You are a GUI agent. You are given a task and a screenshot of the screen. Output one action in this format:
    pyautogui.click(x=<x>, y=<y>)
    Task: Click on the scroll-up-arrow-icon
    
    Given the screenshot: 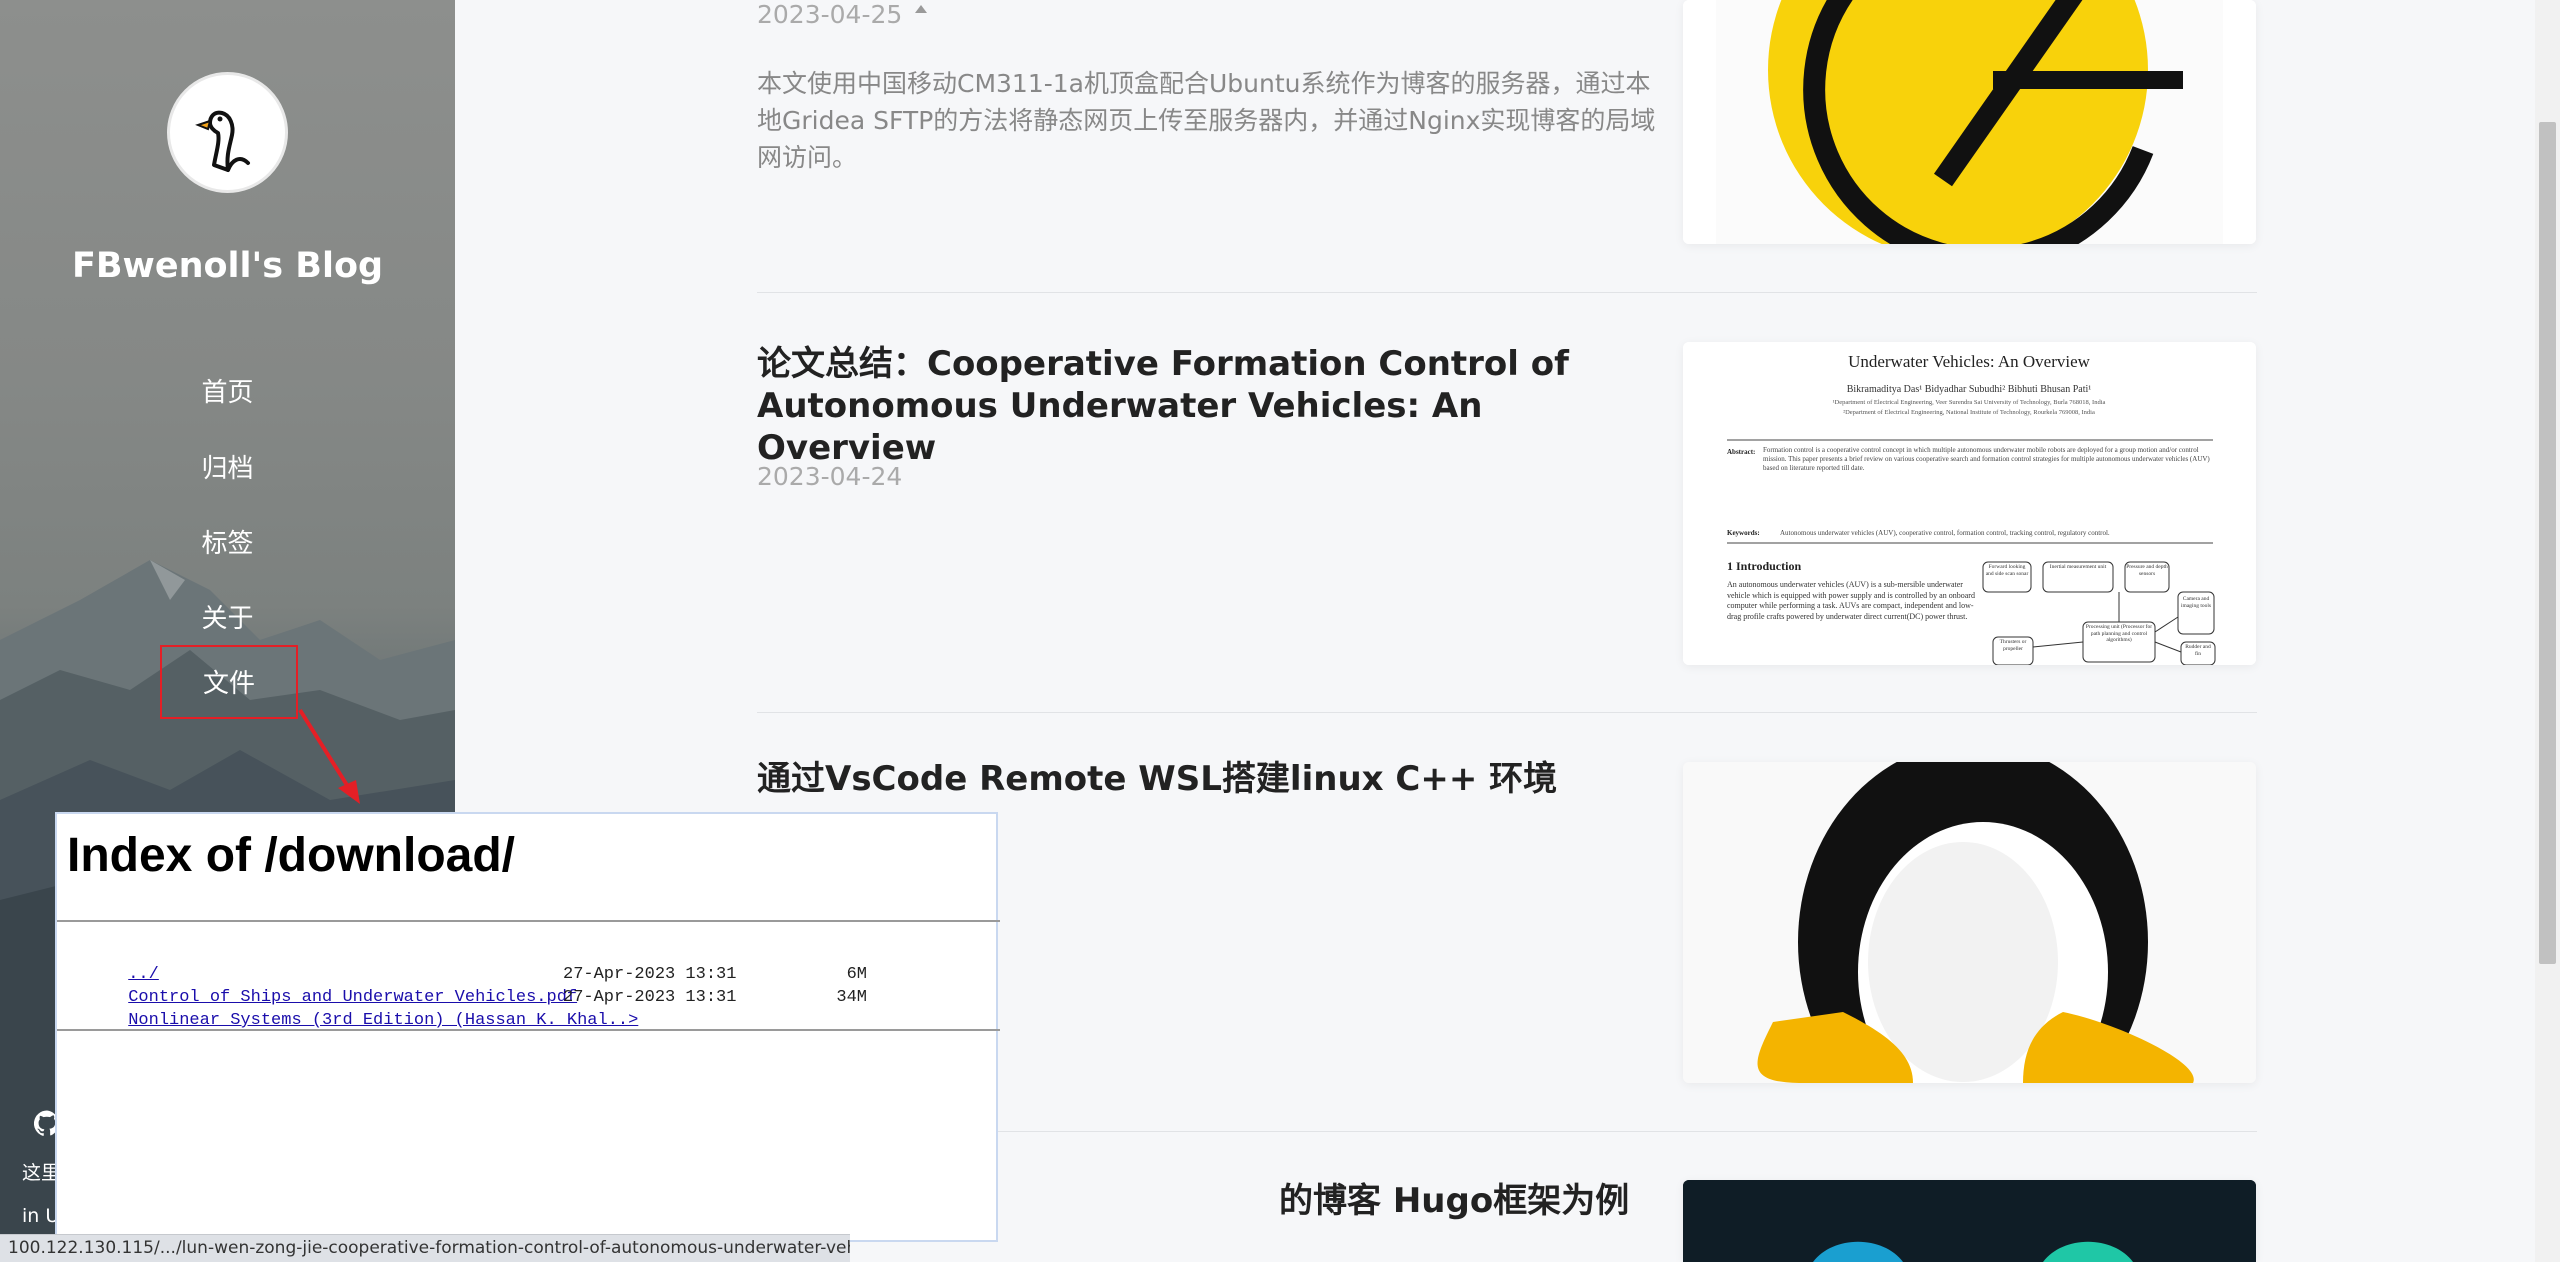 What is the action you would take?
    pyautogui.click(x=921, y=9)
    